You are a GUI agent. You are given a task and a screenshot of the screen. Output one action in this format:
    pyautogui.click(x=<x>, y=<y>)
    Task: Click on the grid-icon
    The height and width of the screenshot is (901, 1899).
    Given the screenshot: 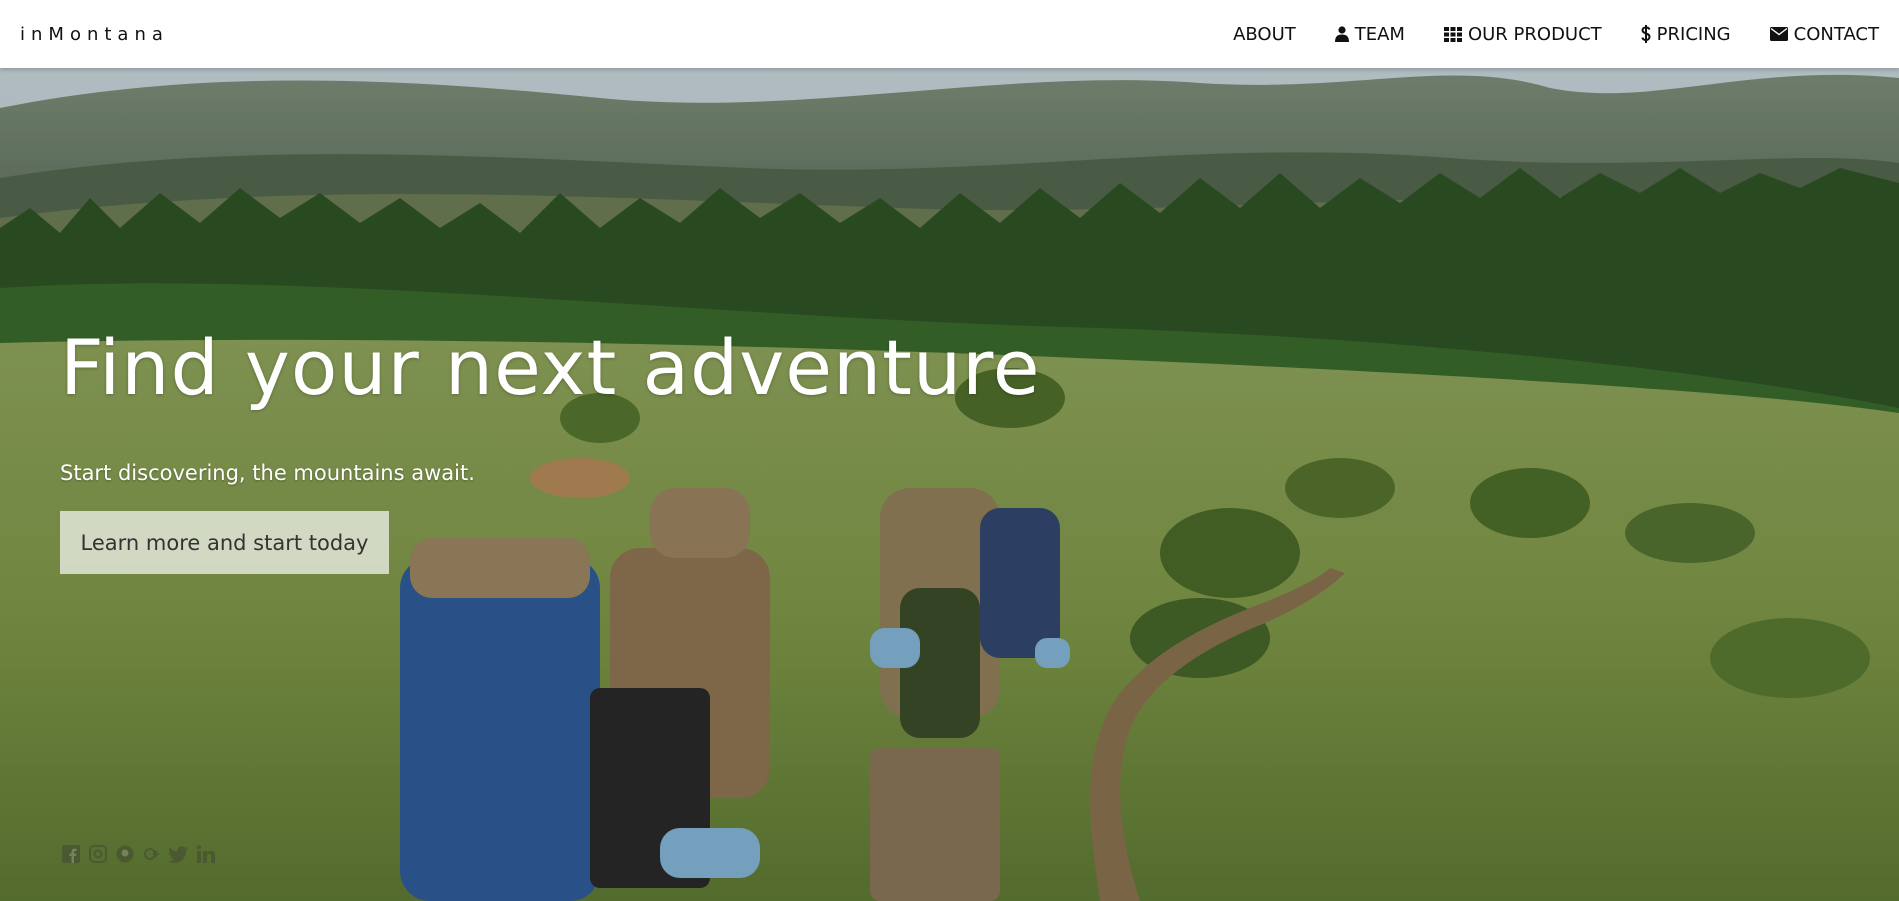 What is the action you would take?
    pyautogui.click(x=1452, y=34)
    